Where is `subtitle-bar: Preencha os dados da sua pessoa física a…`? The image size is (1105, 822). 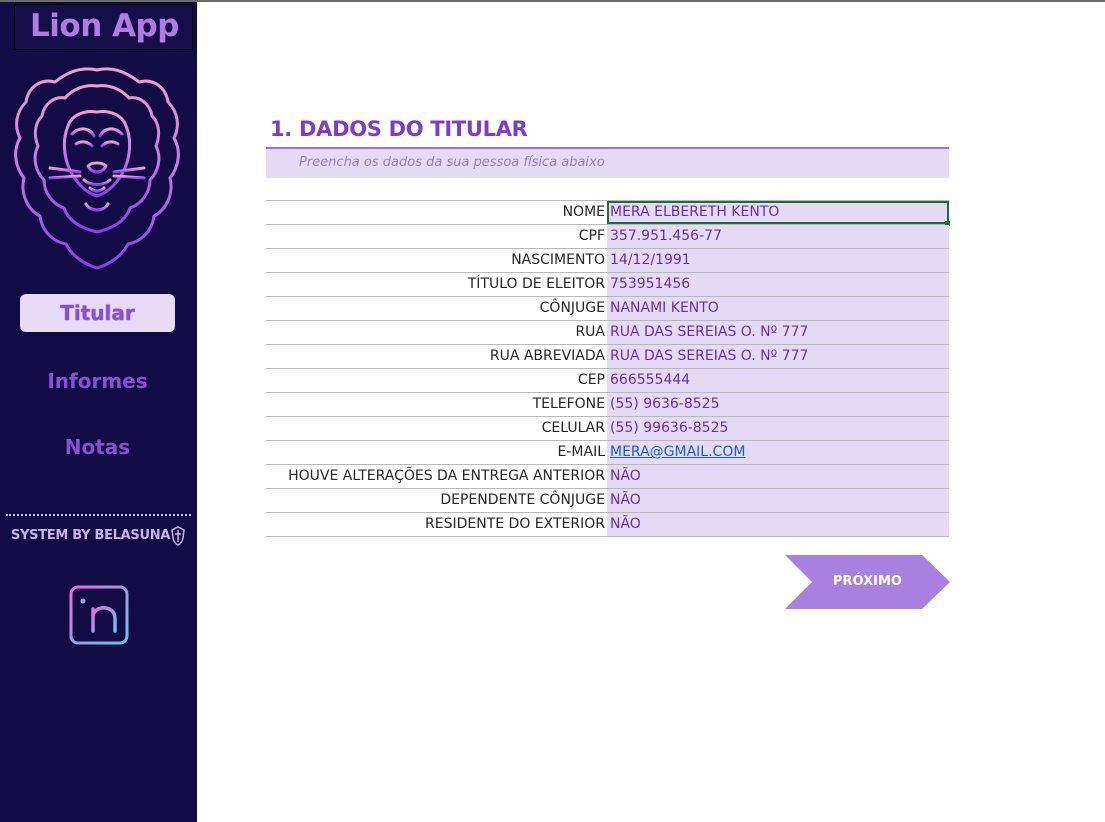
subtitle-bar: Preencha os dados da sua pessoa física a… is located at coordinates (607, 163).